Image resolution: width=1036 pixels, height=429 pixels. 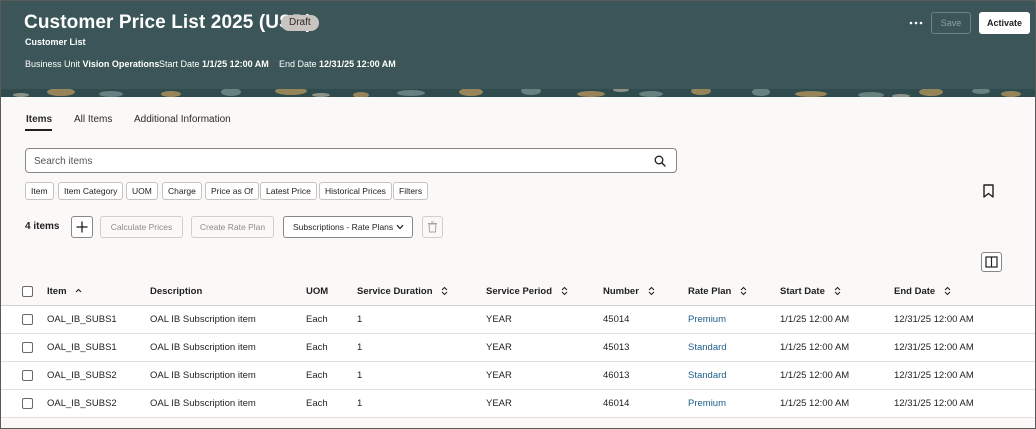 What do you see at coordinates (1004, 23) in the screenshot?
I see `activate-button: Activate` at bounding box center [1004, 23].